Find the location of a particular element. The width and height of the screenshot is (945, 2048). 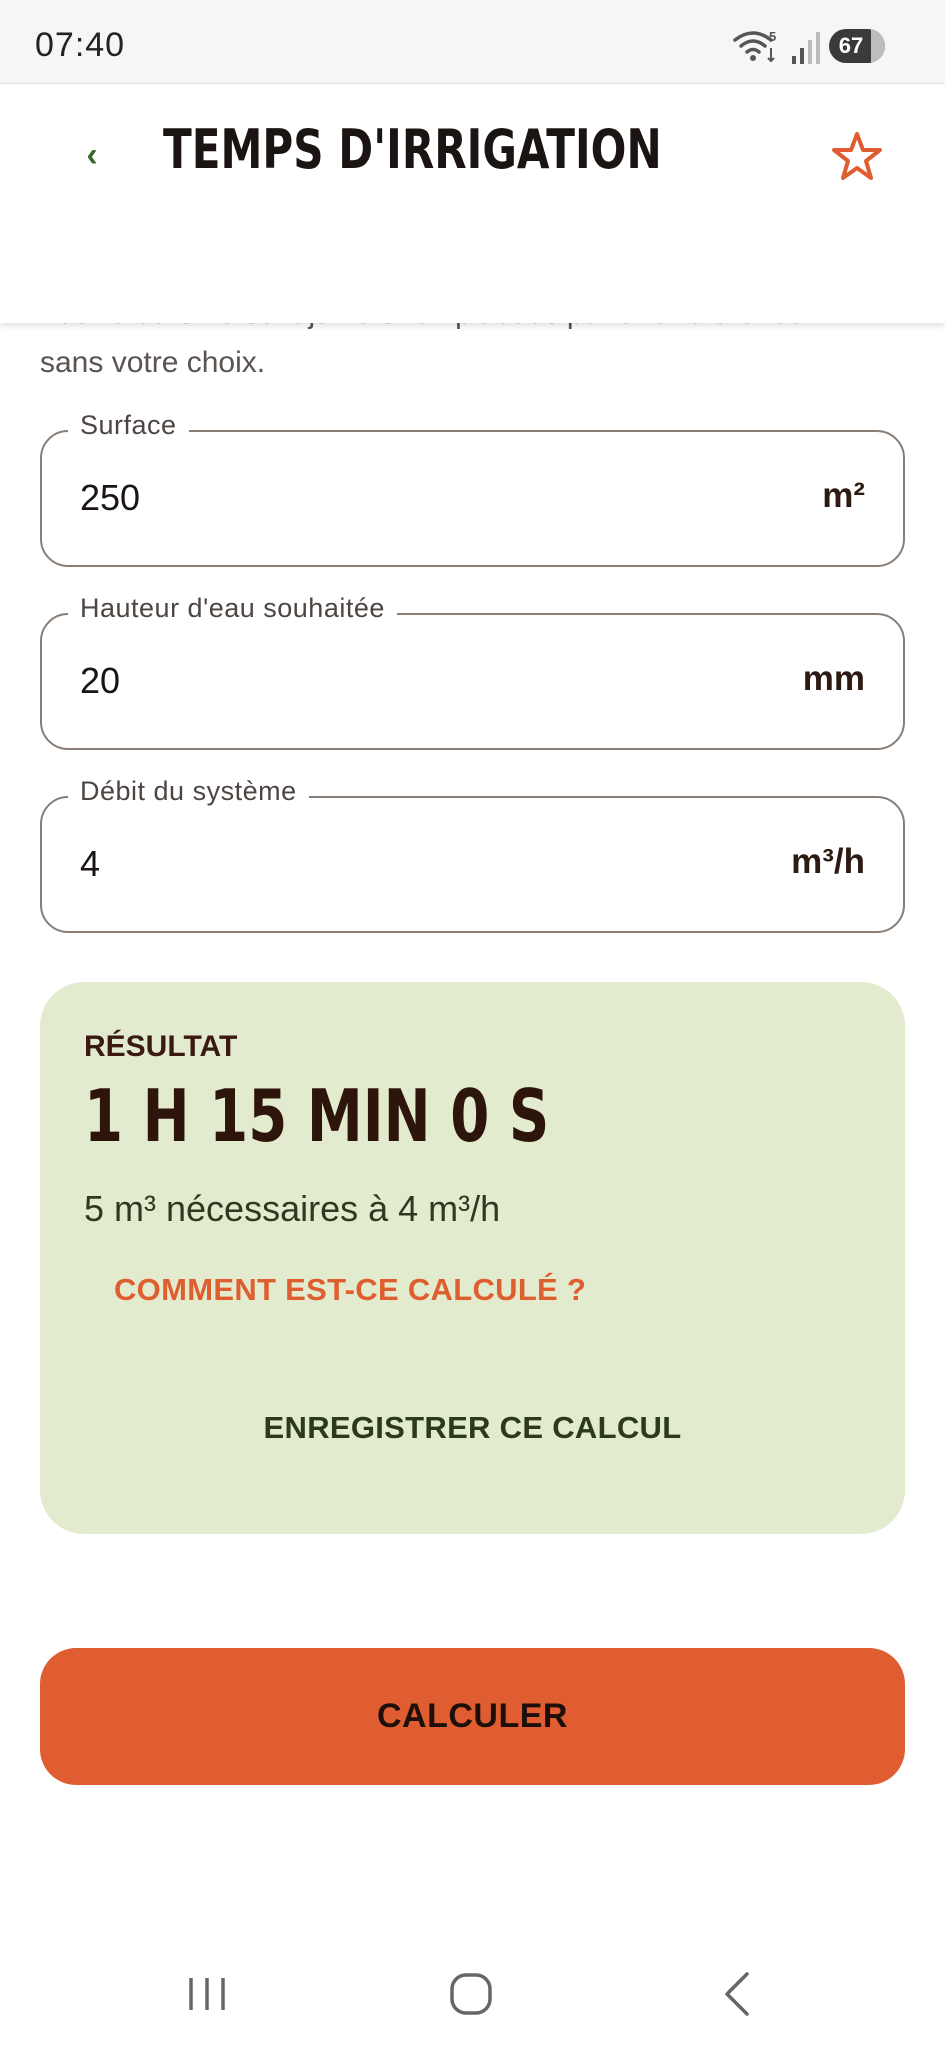

flow-rate-label: Débit du système is located at coordinates (188, 791).